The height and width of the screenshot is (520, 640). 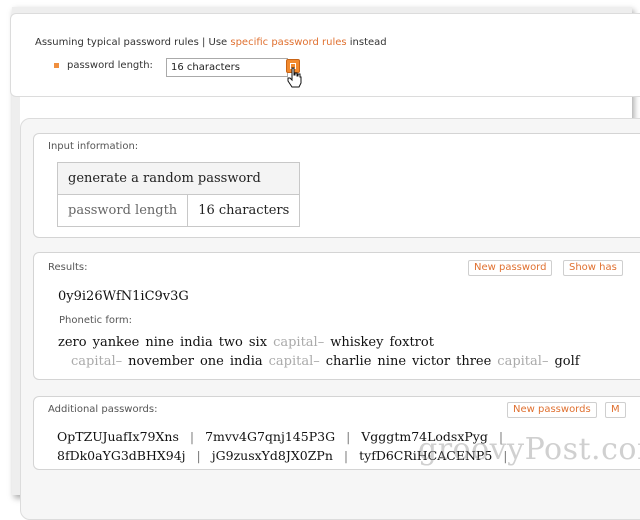 What do you see at coordinates (529, 449) in the screenshot?
I see `watermark-text: groovyPost.com` at bounding box center [529, 449].